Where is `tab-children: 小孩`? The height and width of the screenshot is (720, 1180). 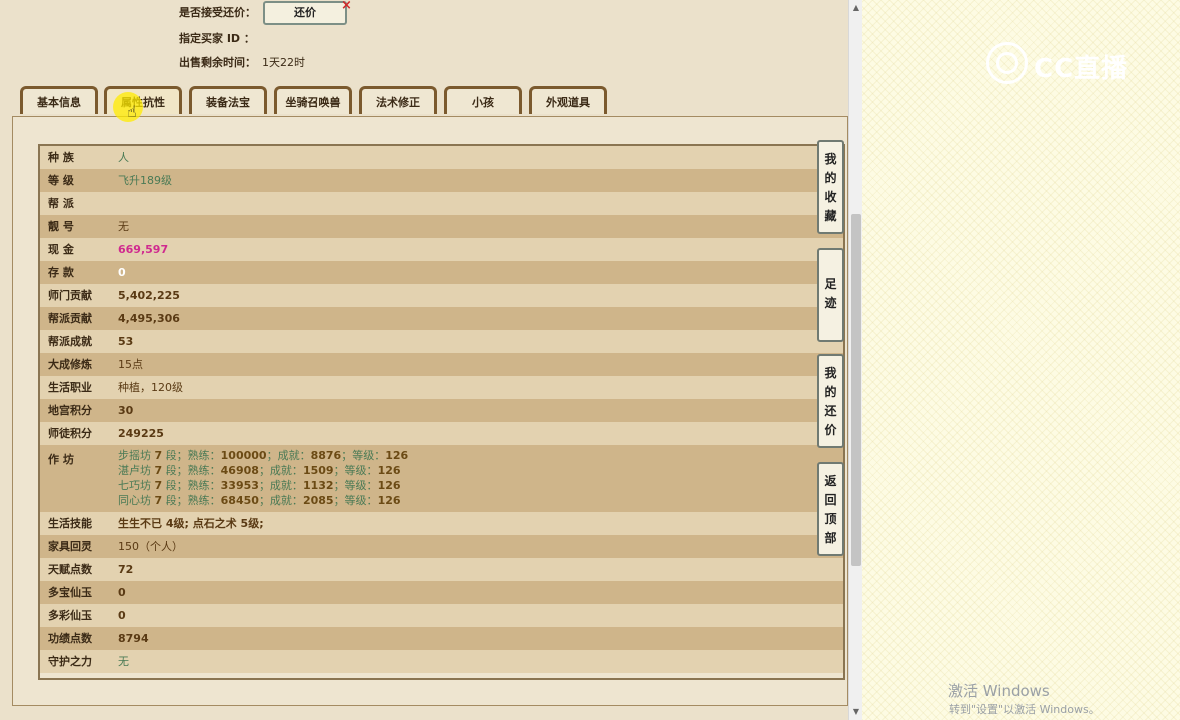
tab-children: 小孩 is located at coordinates (483, 100).